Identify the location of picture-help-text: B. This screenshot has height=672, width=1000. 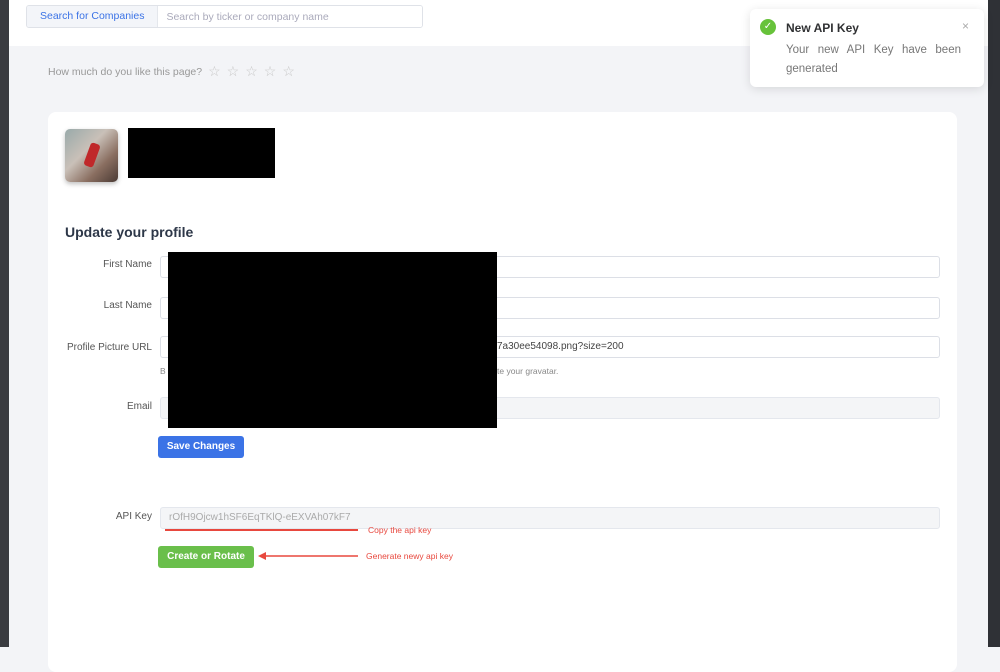
(163, 371).